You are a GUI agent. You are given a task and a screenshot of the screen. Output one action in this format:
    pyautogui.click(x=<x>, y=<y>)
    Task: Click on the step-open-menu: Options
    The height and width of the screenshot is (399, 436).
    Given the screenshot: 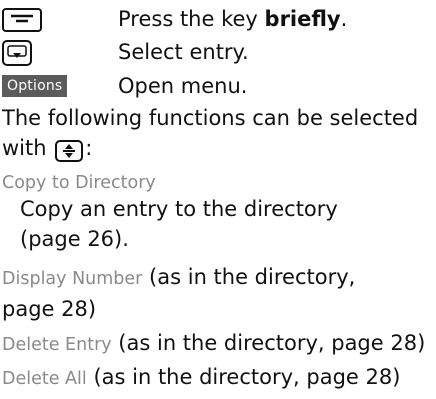 What is the action you would take?
    pyautogui.click(x=35, y=86)
    